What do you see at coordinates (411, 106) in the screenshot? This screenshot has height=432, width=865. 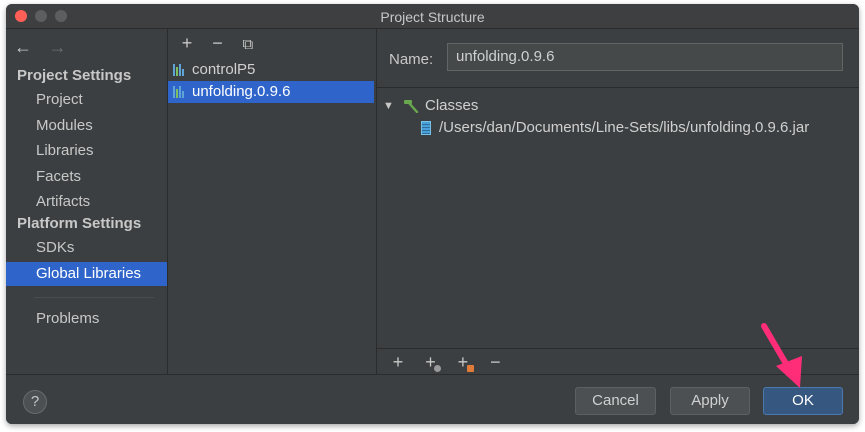 I see `hammer-icon` at bounding box center [411, 106].